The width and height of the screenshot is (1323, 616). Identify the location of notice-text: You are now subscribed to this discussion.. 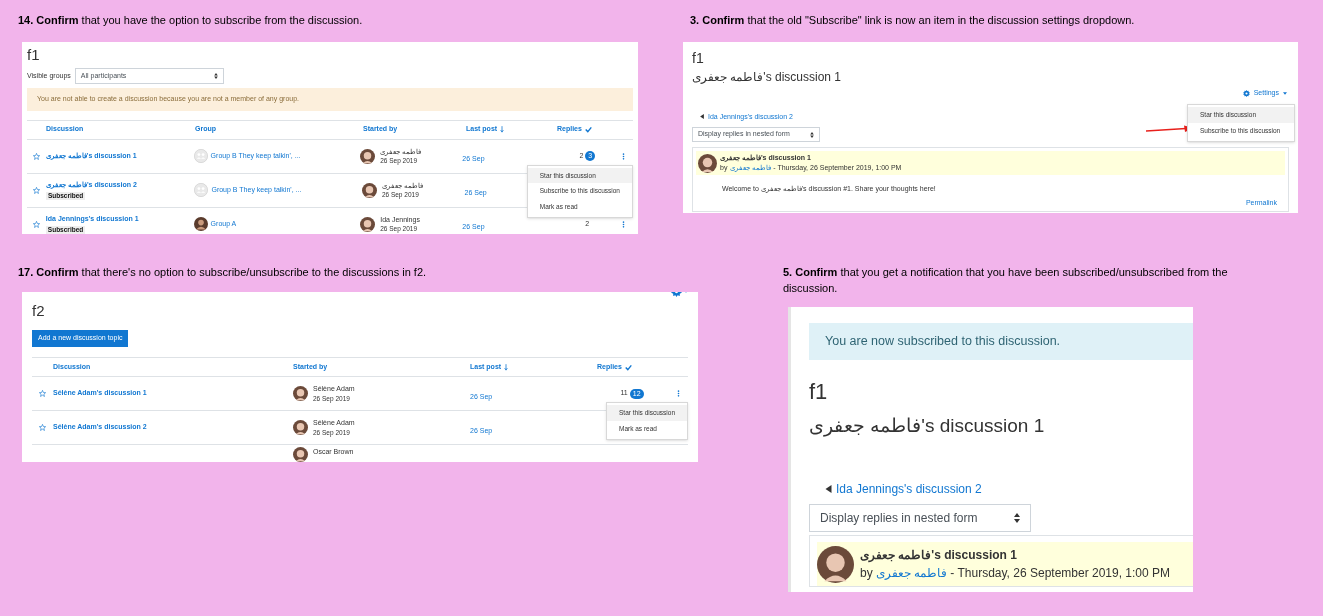
(943, 342).